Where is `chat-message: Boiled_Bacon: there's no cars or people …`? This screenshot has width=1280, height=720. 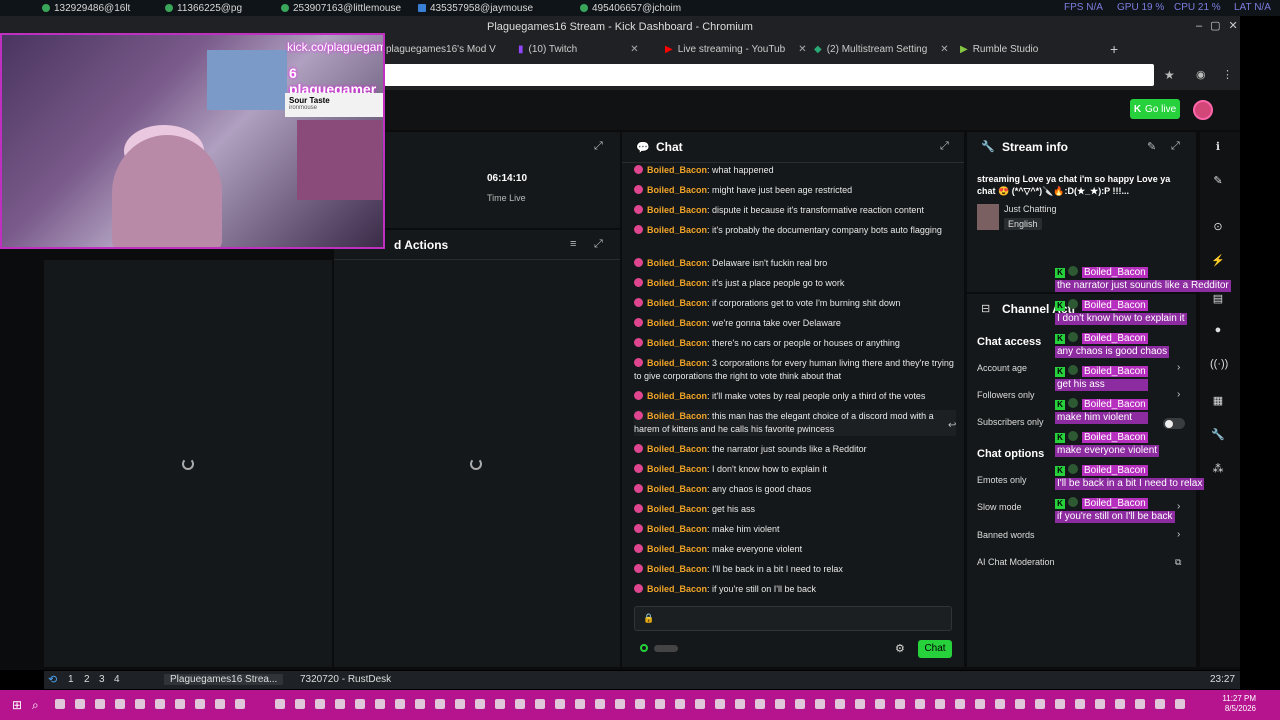
chat-message: Boiled_Bacon: there's no cars or people … is located at coordinates (795, 343).